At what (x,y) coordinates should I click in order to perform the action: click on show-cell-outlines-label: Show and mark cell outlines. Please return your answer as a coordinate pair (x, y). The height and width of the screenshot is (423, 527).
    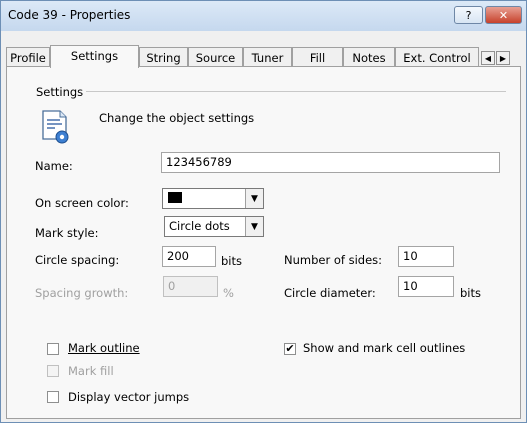
    Looking at the image, I should click on (384, 348).